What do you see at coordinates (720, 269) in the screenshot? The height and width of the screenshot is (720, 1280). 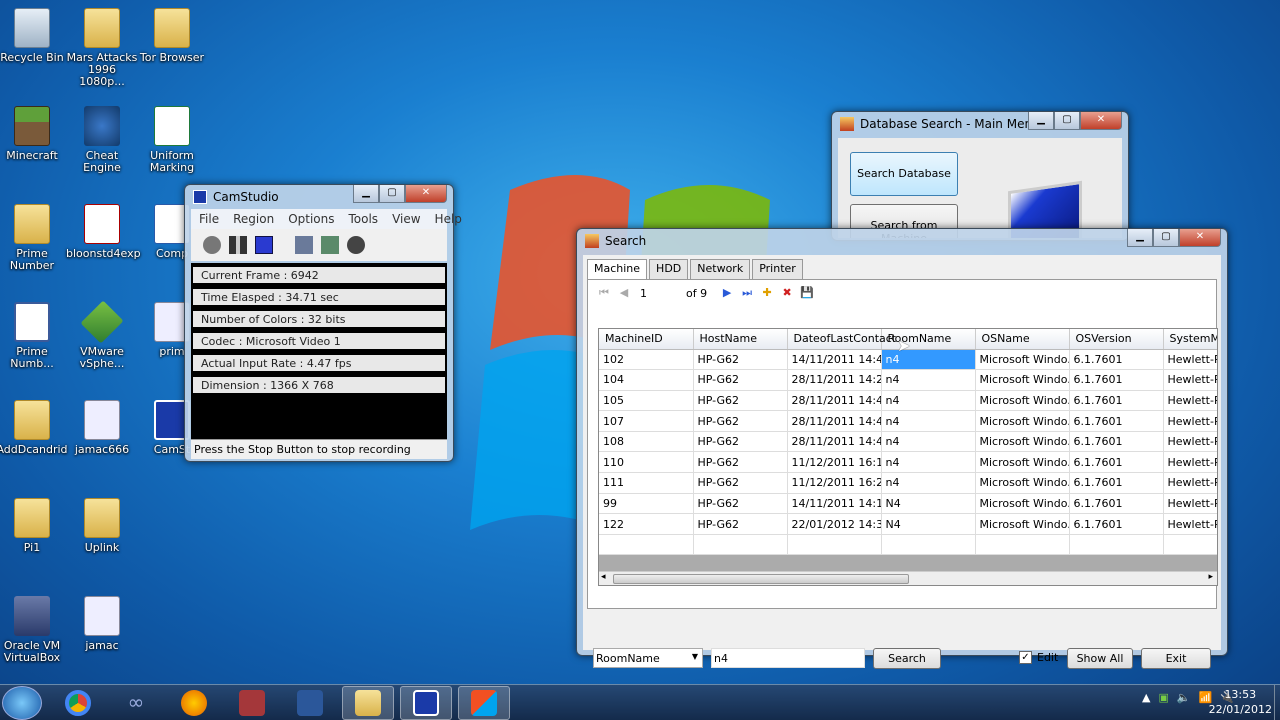 I see `tab-network: Network` at bounding box center [720, 269].